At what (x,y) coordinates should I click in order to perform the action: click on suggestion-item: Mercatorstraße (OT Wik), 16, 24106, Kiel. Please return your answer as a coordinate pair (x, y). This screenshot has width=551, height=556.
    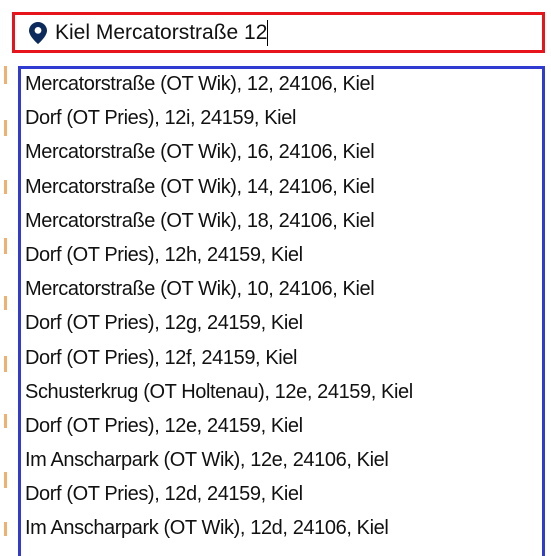
    Looking at the image, I should click on (281, 154).